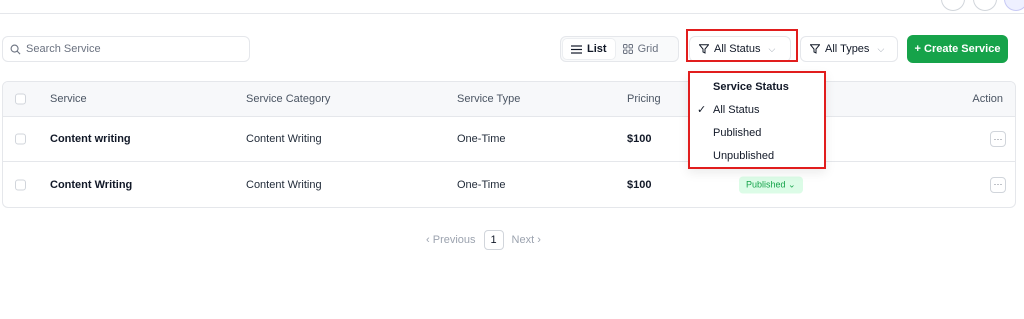 The height and width of the screenshot is (319, 1024). I want to click on search-box, so click(126, 49).